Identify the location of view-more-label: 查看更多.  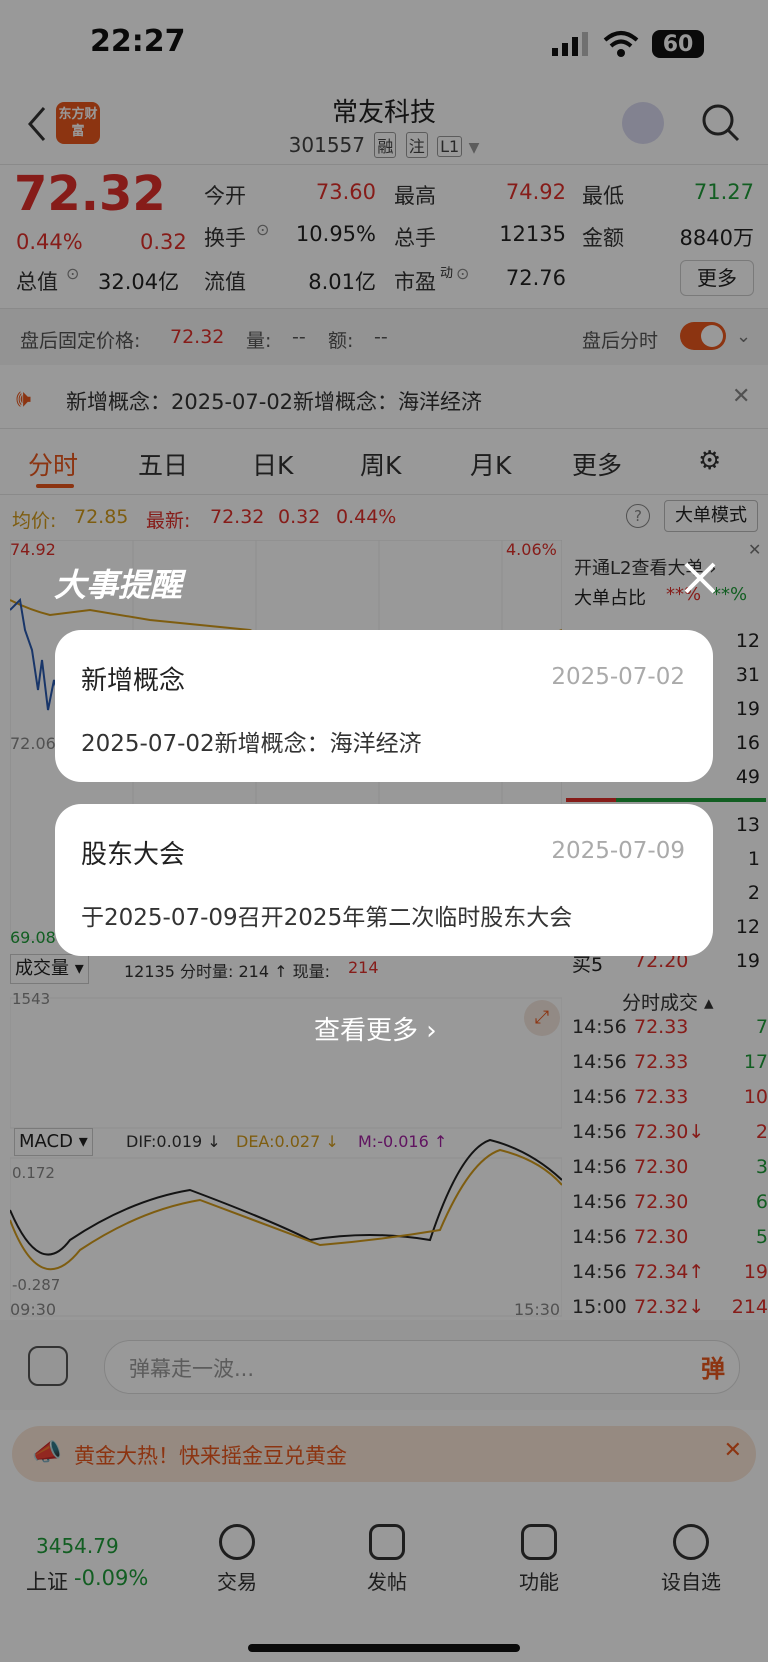
(366, 1031).